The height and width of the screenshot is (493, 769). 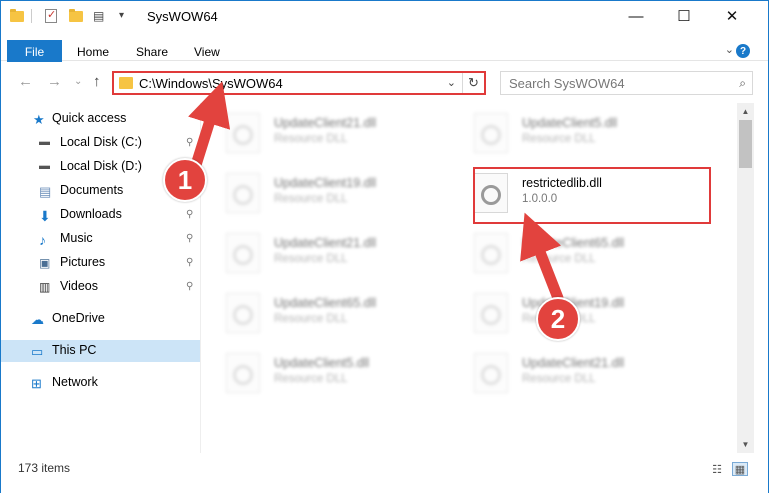 What do you see at coordinates (185, 180) in the screenshot?
I see `step-1-badge: 1` at bounding box center [185, 180].